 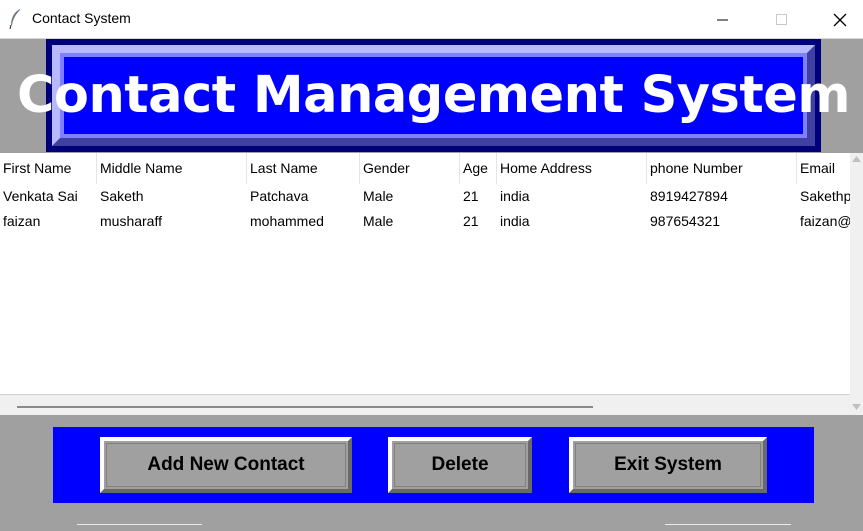 I want to click on exit-system-button: Exit System, so click(x=668, y=465).